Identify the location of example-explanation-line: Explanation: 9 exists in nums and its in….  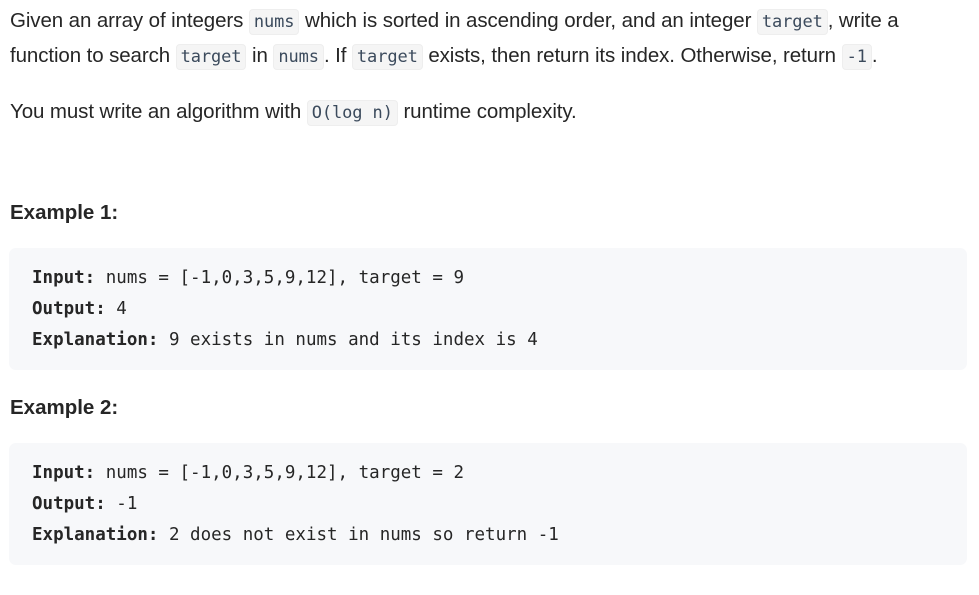
(499, 340).